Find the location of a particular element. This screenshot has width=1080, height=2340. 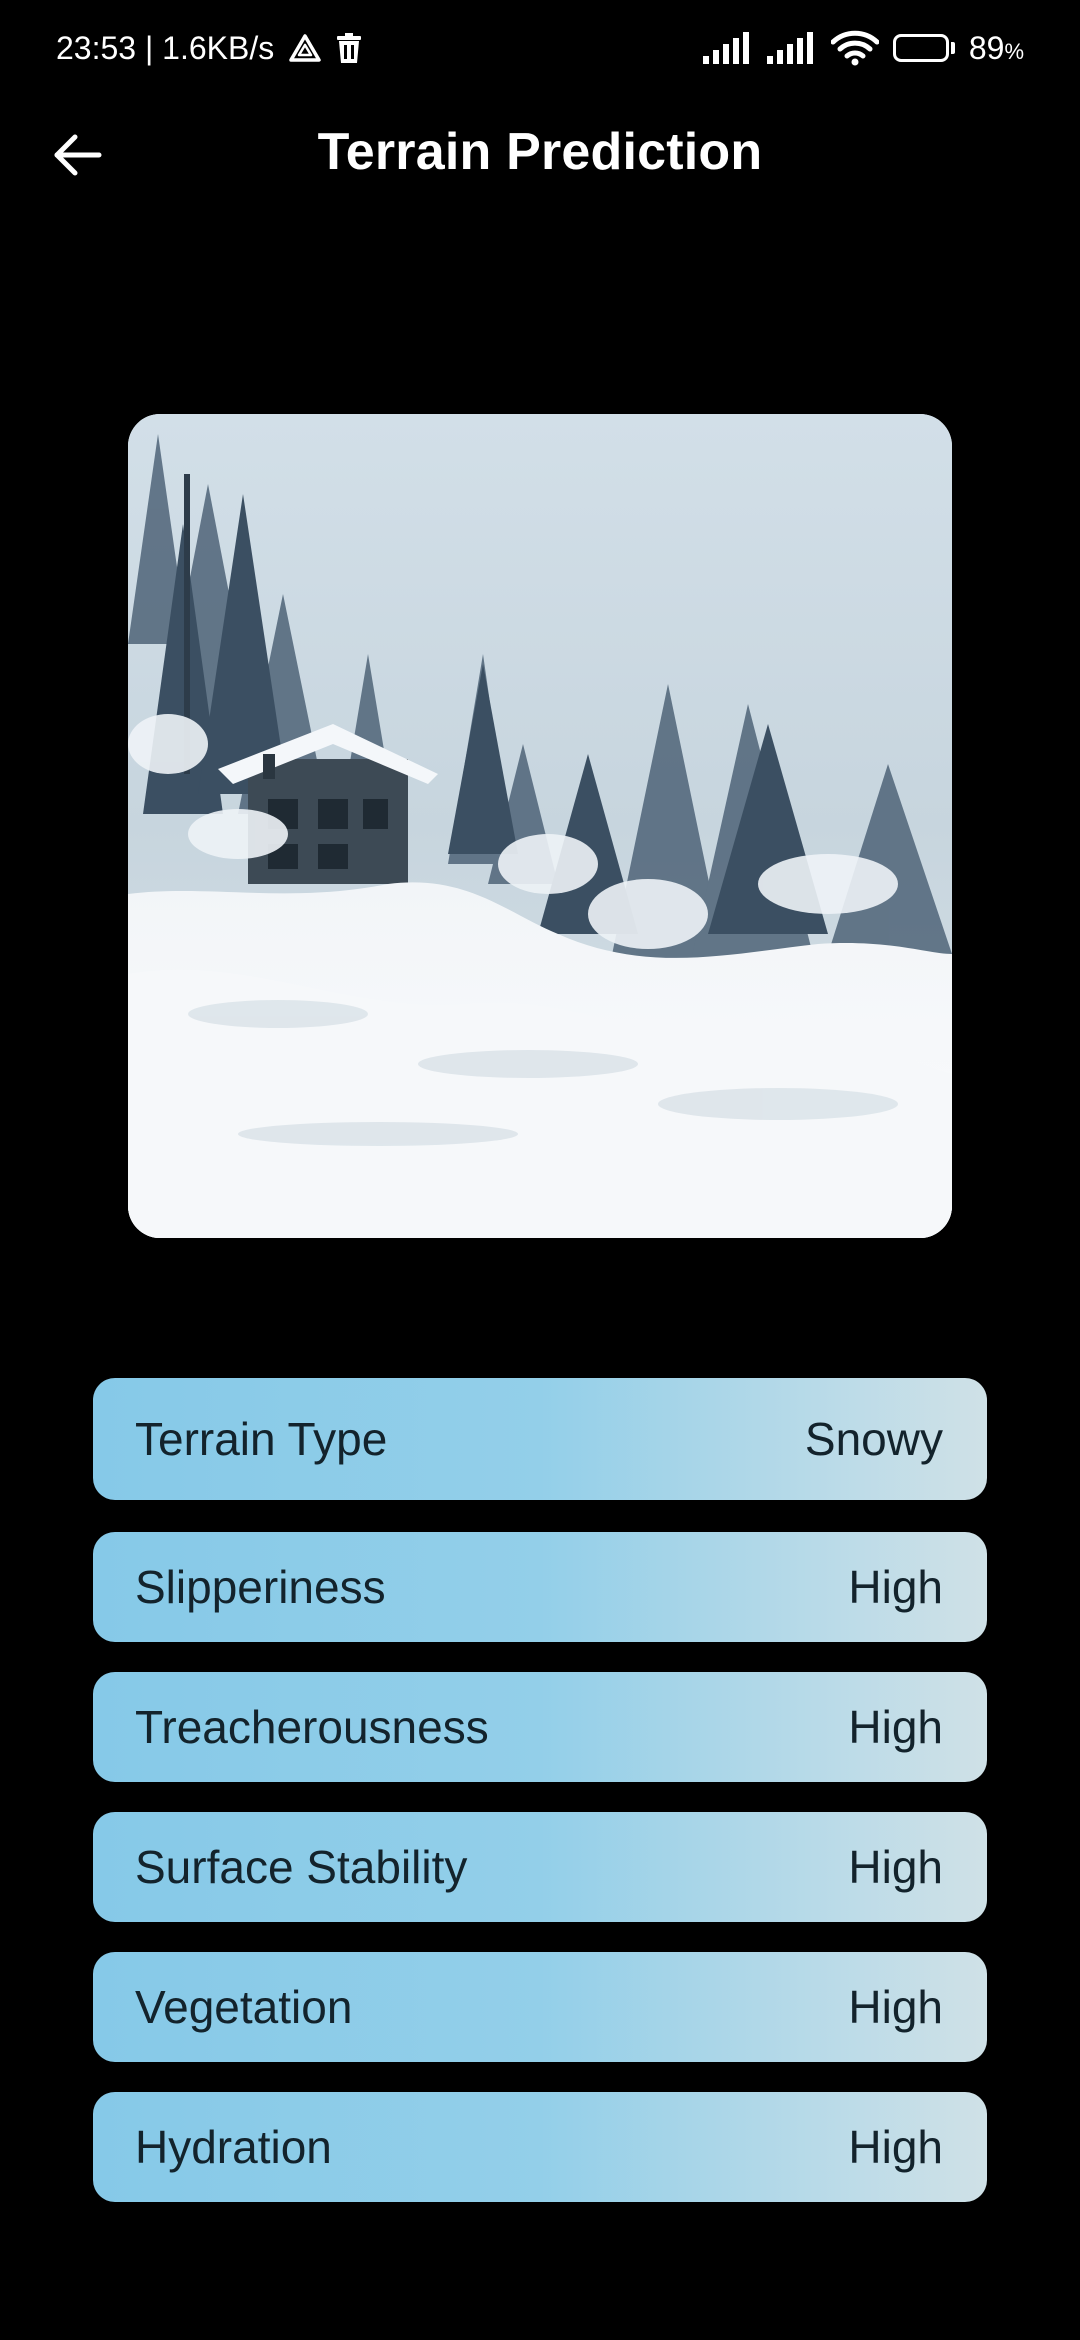

status-left: 23:53 | 1.6KB/s is located at coordinates (209, 48).